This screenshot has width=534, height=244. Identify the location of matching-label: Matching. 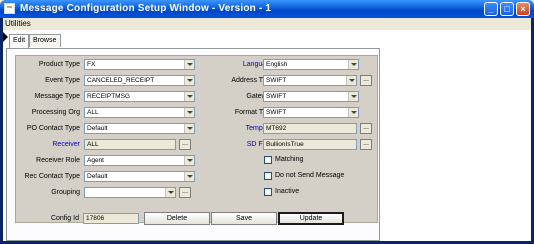
(289, 159).